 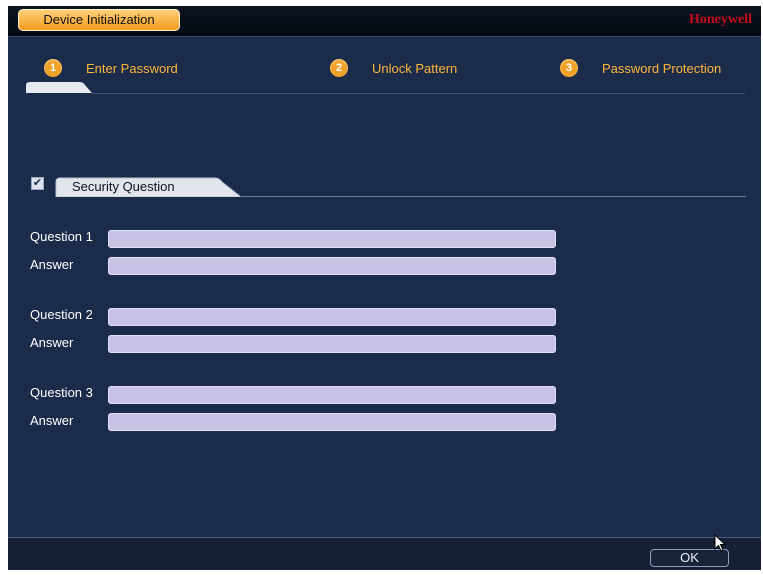 What do you see at coordinates (384, 21) in the screenshot?
I see `title-bar: Device Initialization Honeywell` at bounding box center [384, 21].